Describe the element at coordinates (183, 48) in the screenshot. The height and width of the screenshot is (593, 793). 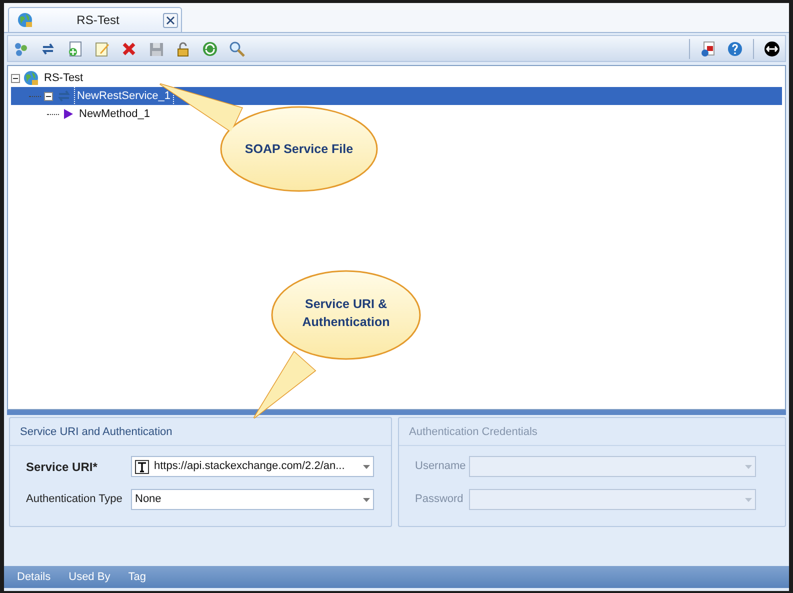
I see `padlock-icon` at that location.